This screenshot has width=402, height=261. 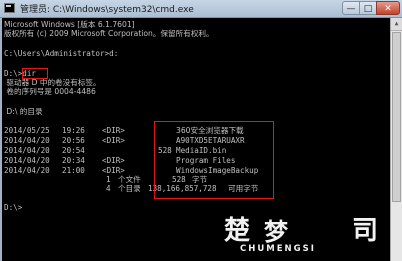 I want to click on watermark-glyph: 楚, so click(x=237, y=231).